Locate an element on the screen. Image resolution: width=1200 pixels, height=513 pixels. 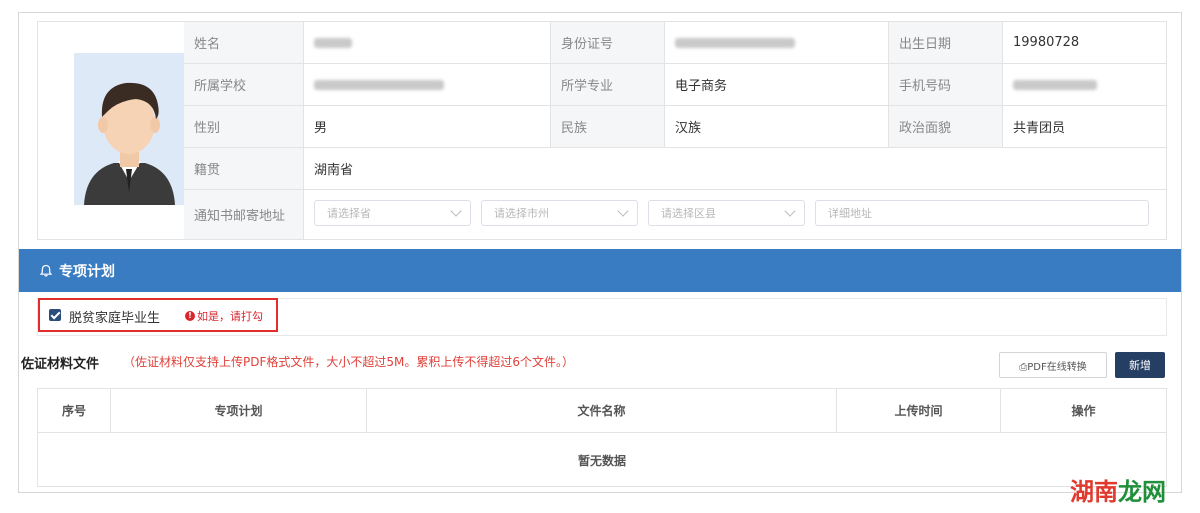
table-header: 序号 专项计划 文件名称 上传时间 操作 is located at coordinates (602, 411).